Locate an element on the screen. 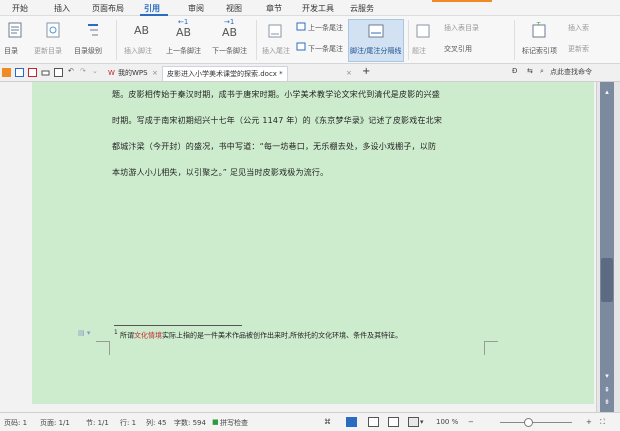  footnote-separator-line is located at coordinates (178, 325).